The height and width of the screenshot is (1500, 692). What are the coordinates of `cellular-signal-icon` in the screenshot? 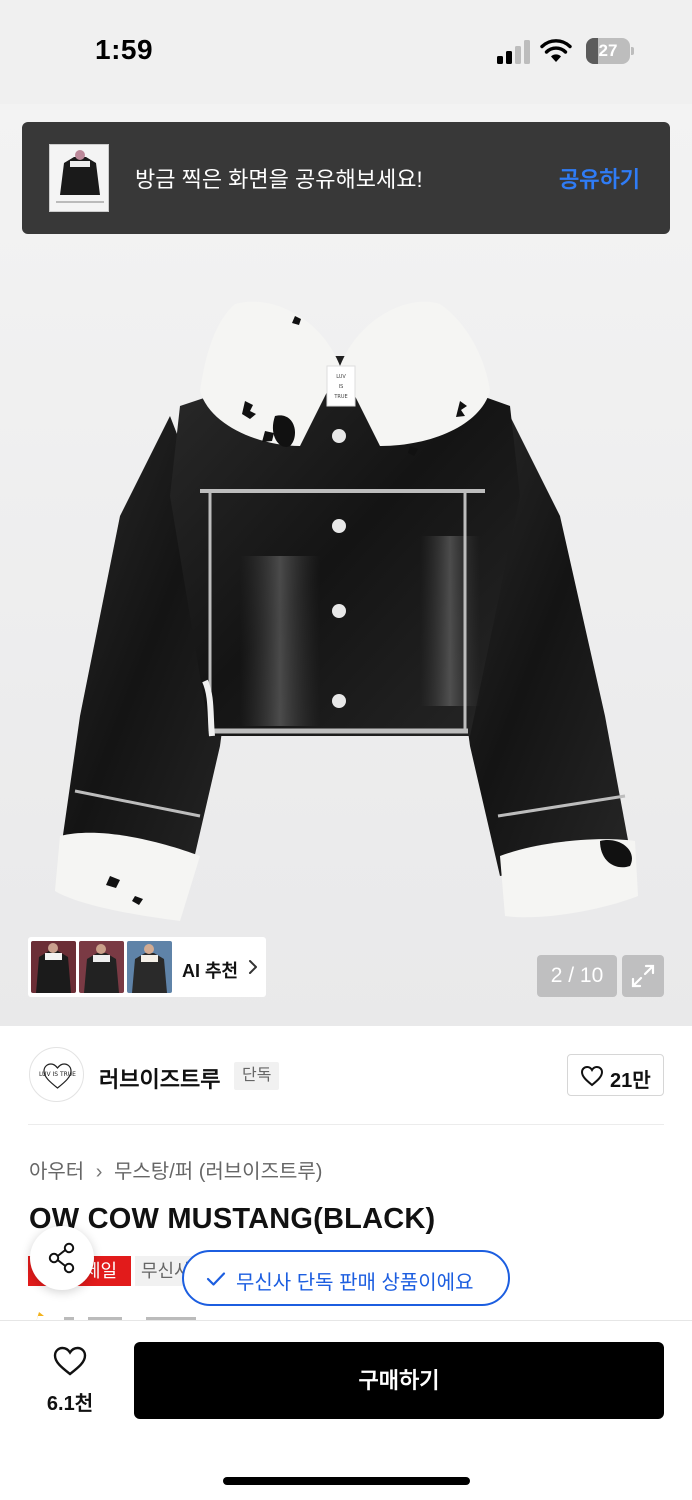 It's located at (513, 52).